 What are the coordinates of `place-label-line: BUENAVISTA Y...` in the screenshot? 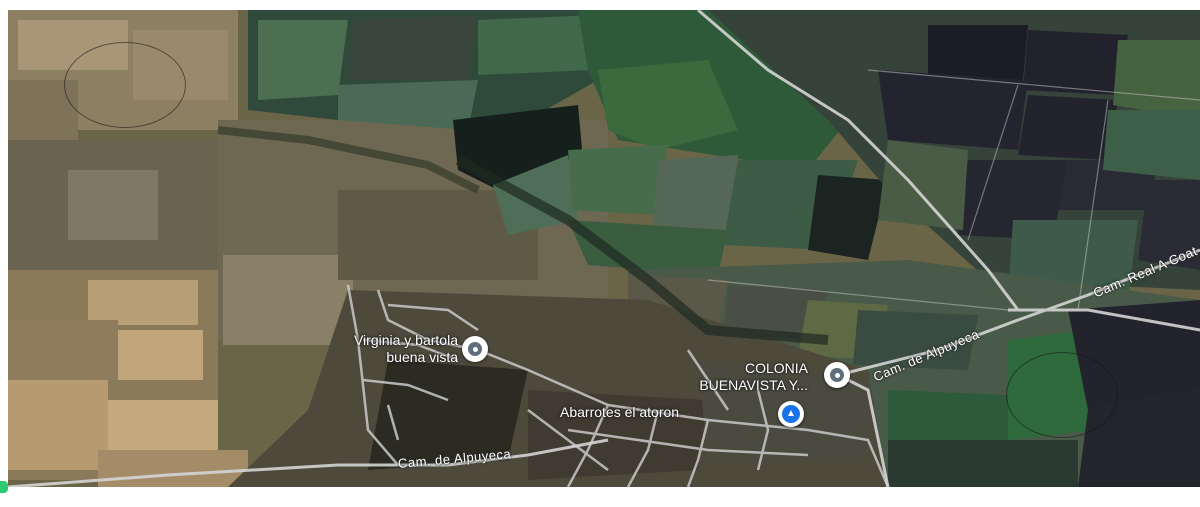 It's located at (753, 385).